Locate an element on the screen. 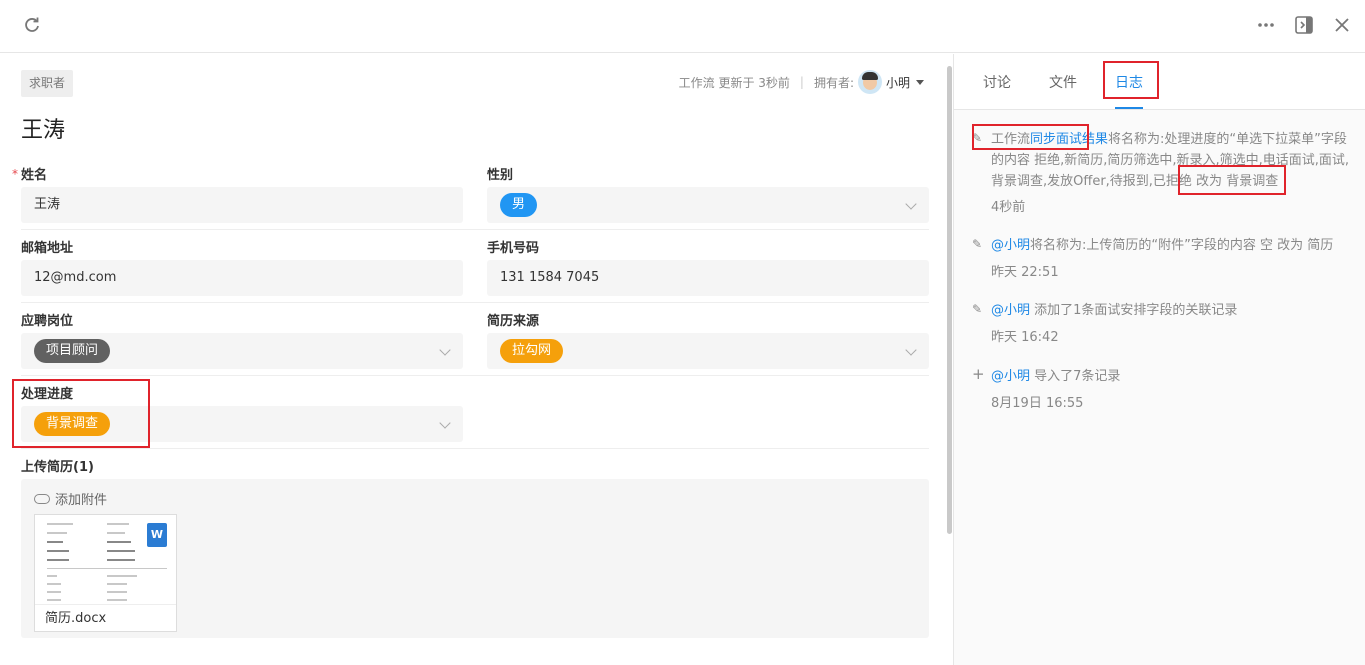 The height and width of the screenshot is (665, 1365). active-tab-indicator is located at coordinates (1129, 108).